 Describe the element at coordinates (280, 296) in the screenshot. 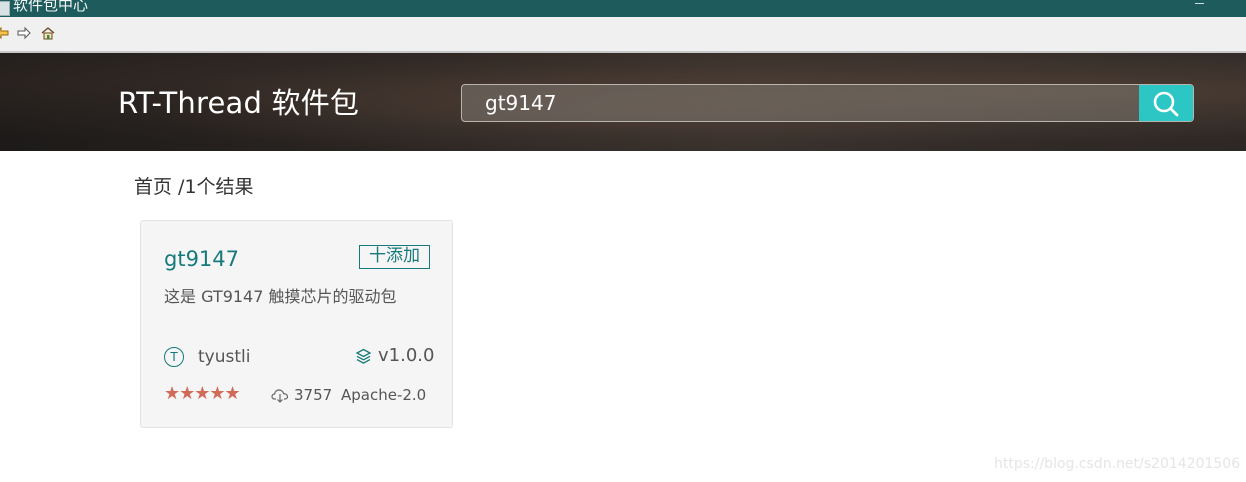

I see `package-description: 这是 GT9147 触摸芯片的驱动包` at that location.